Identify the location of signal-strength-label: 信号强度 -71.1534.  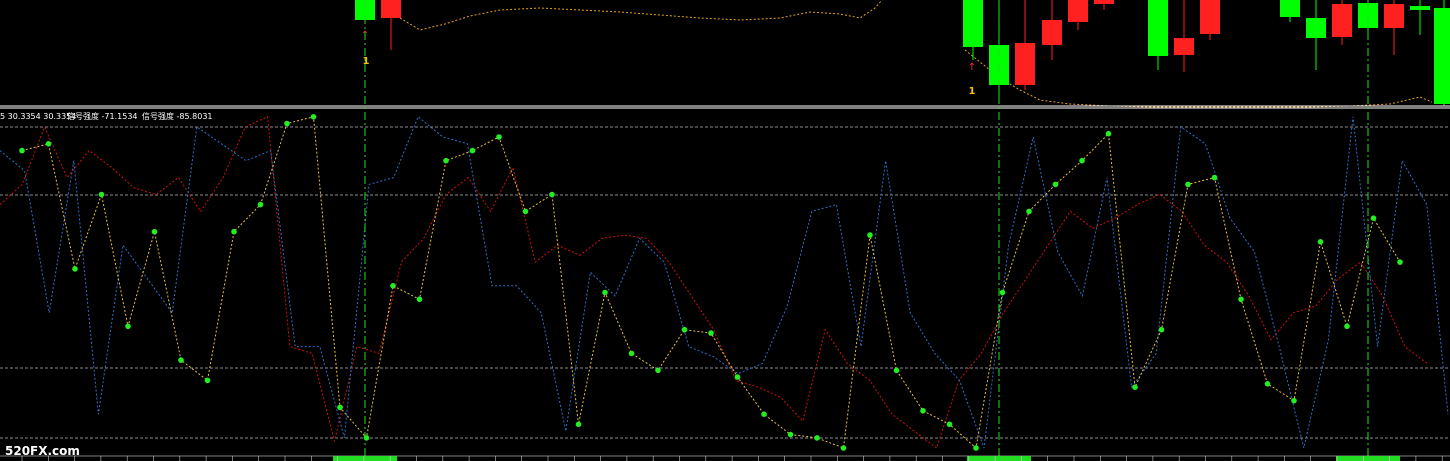
(102, 116).